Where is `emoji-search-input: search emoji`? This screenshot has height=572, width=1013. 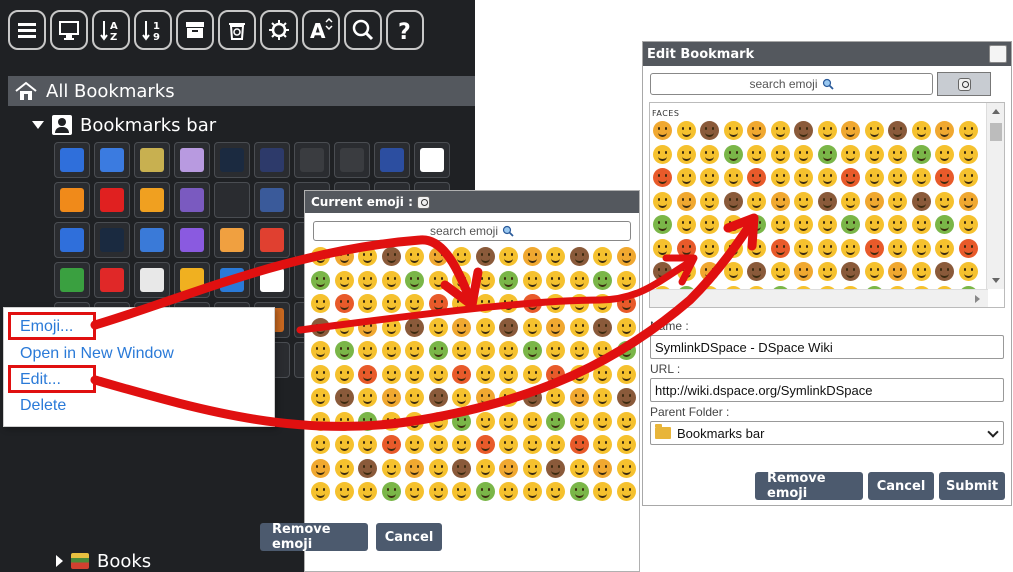 emoji-search-input: search emoji is located at coordinates (472, 231).